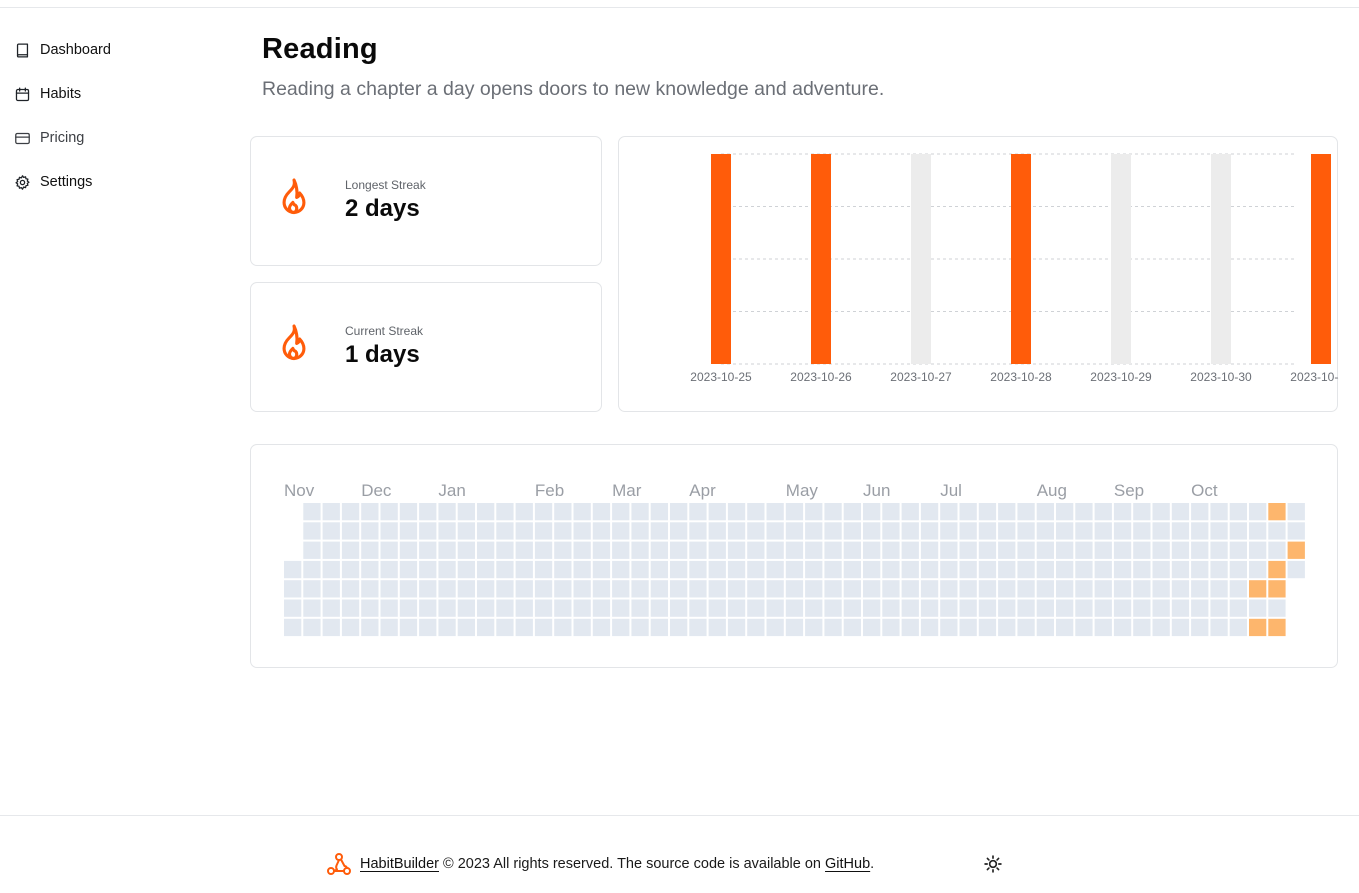 This screenshot has height=893, width=1359. What do you see at coordinates (821, 259) in the screenshot?
I see `chart-bar` at bounding box center [821, 259].